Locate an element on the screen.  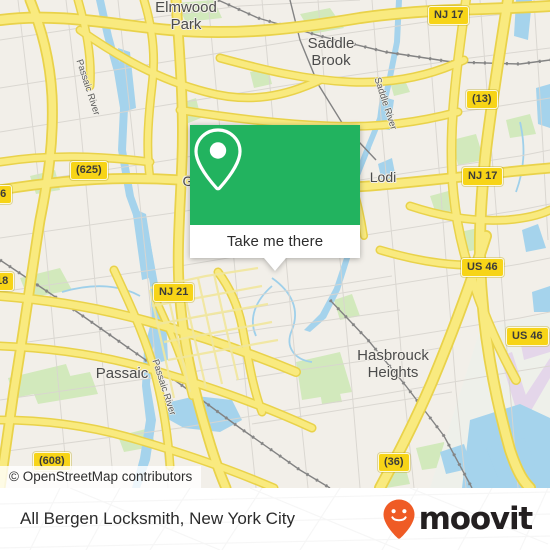
moovit-smiley-pin-icon is located at coordinates (399, 519).